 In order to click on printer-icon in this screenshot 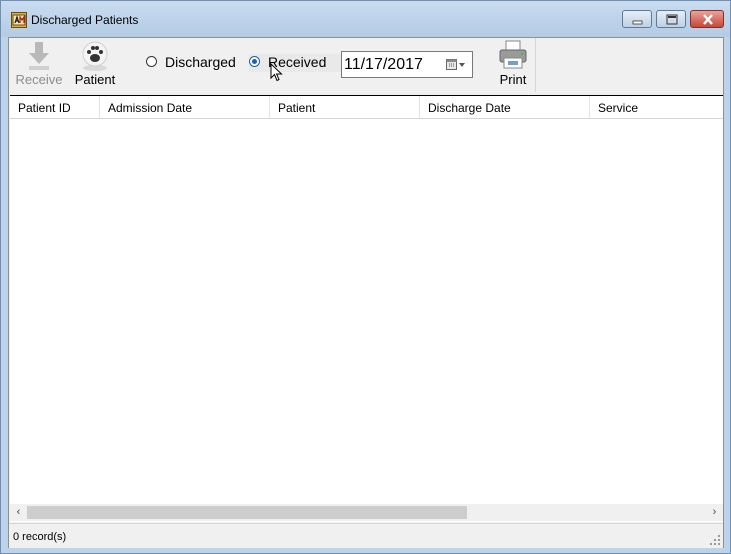, I will do `click(513, 54)`.